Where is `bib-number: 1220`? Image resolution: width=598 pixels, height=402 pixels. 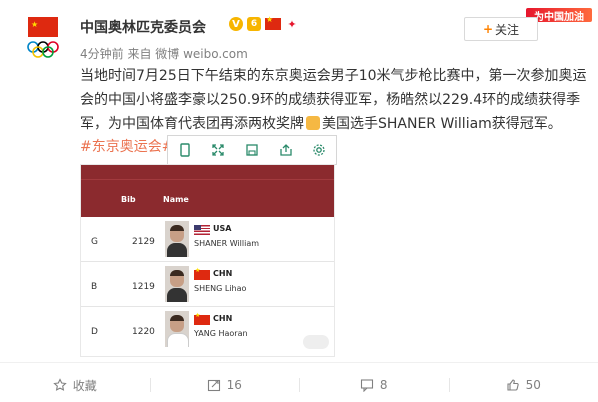
bib-number: 1220 is located at coordinates (143, 332).